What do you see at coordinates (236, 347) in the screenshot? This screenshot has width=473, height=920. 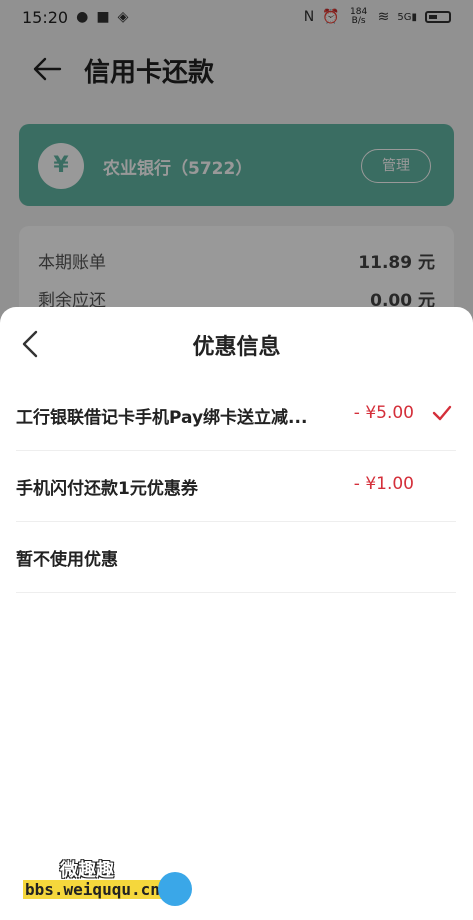 I see `sheet-title: 优惠信息` at bounding box center [236, 347].